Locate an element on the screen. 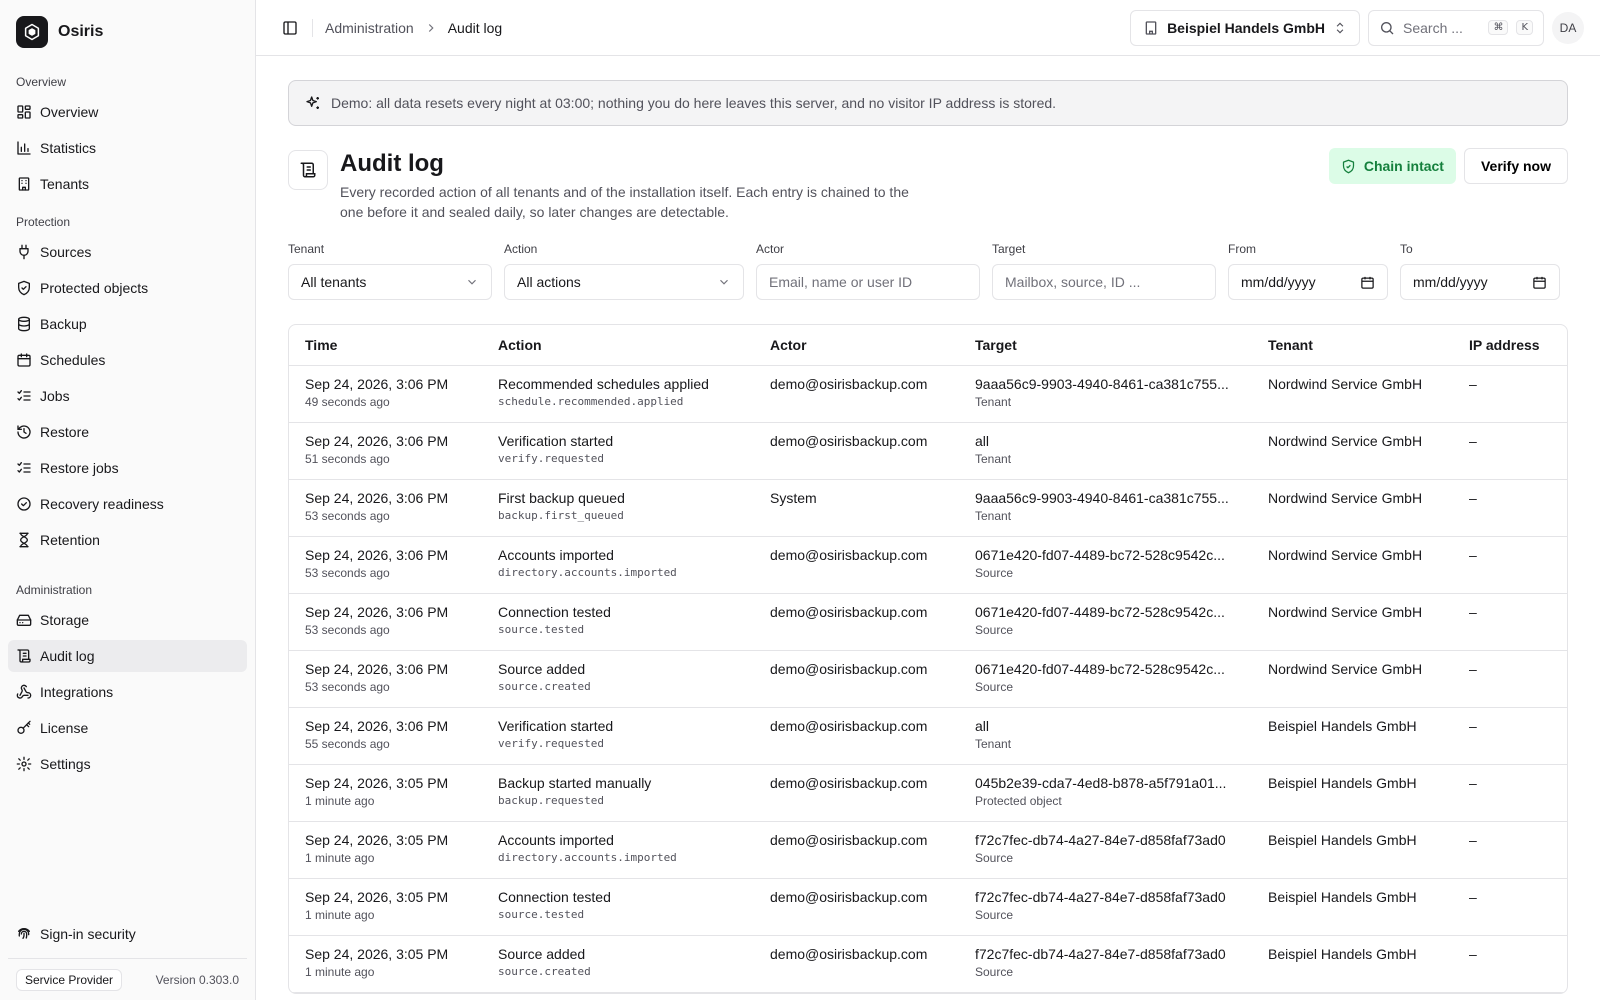 The image size is (1600, 1000). chain-status-badge: Chain intact is located at coordinates (1392, 166).